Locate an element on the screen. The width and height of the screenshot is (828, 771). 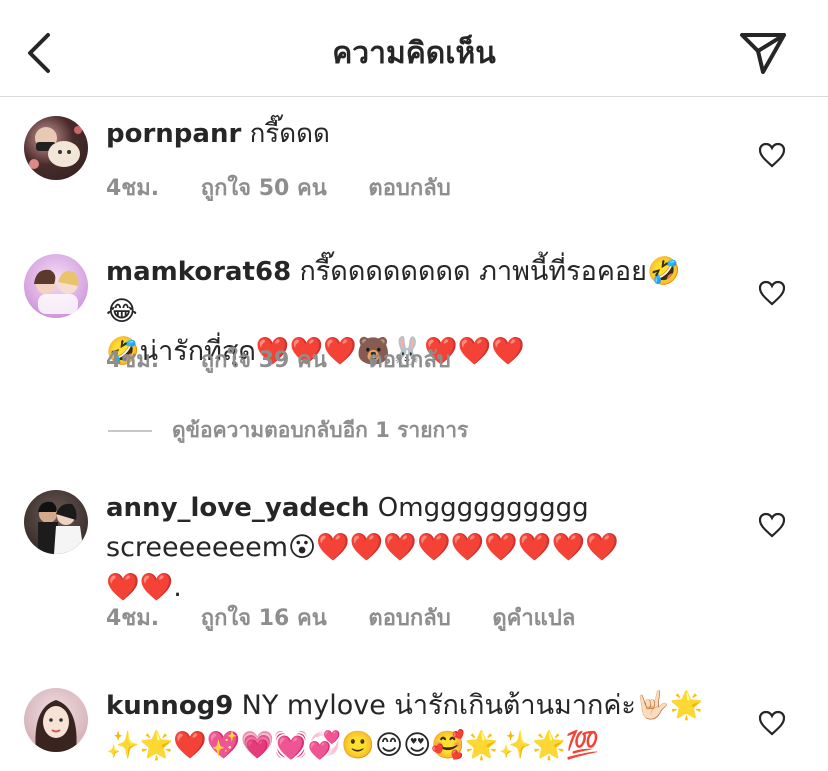
comment-likes: ถูกใจ 50 คน is located at coordinates (264, 188).